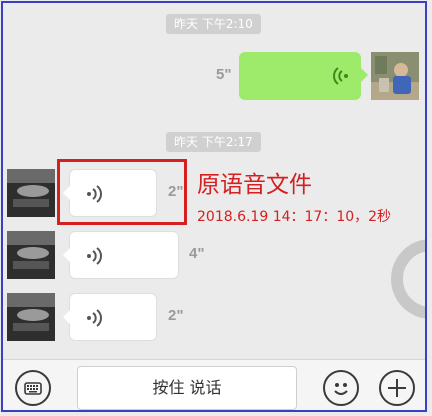  Describe the element at coordinates (408, 279) in the screenshot. I see `loading-ring` at that location.